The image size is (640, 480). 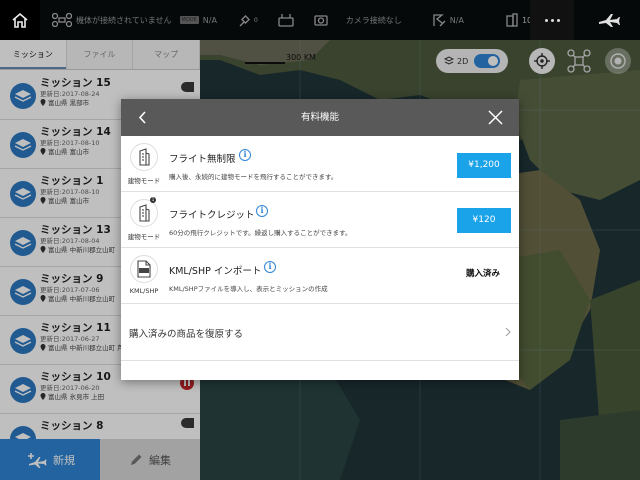 I want to click on feature-caption: KML/SHP, so click(x=144, y=291).